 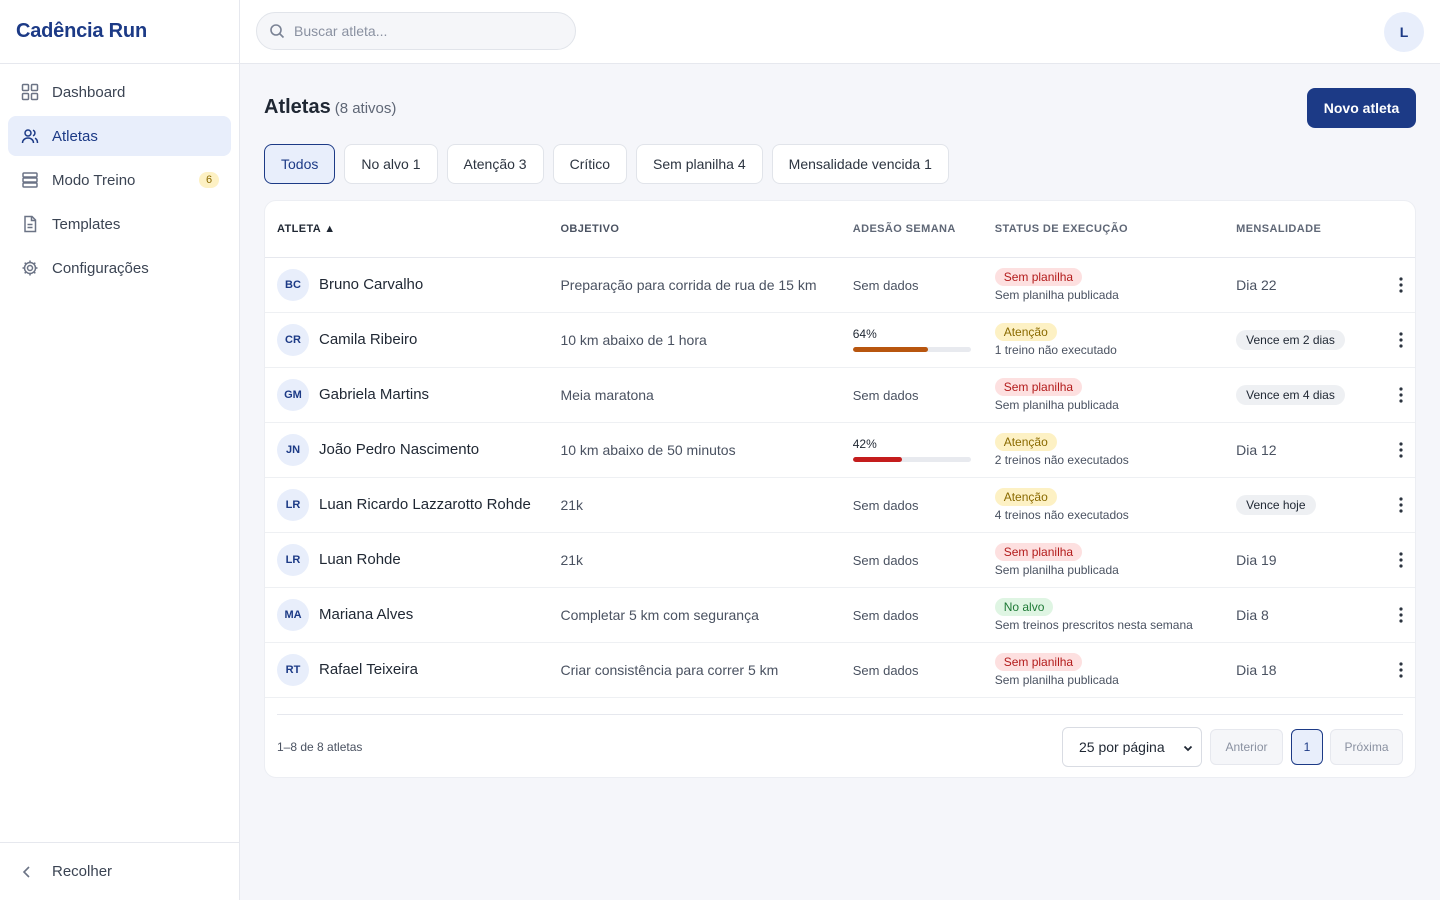 What do you see at coordinates (694, 395) in the screenshot?
I see `goal-cell: Meia maratona` at bounding box center [694, 395].